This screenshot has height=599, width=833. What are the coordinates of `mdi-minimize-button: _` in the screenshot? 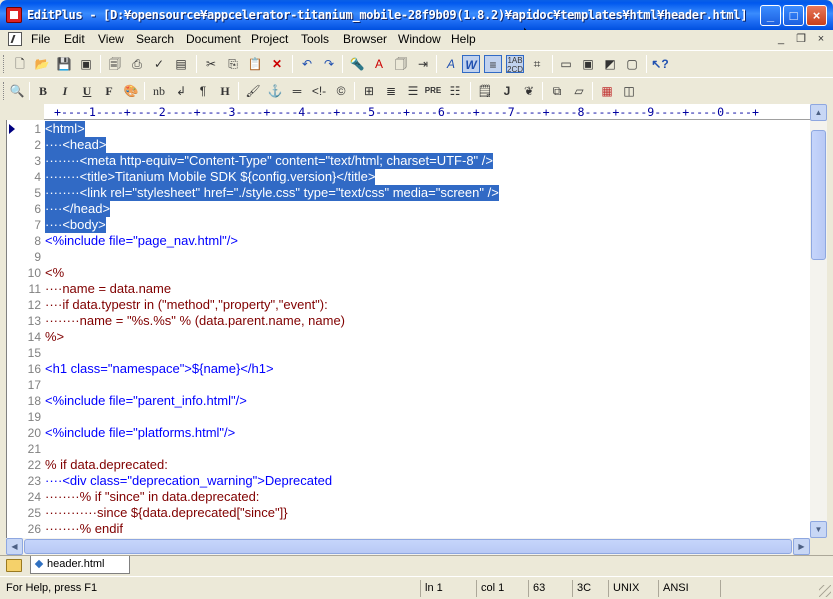 It's located at (781, 39).